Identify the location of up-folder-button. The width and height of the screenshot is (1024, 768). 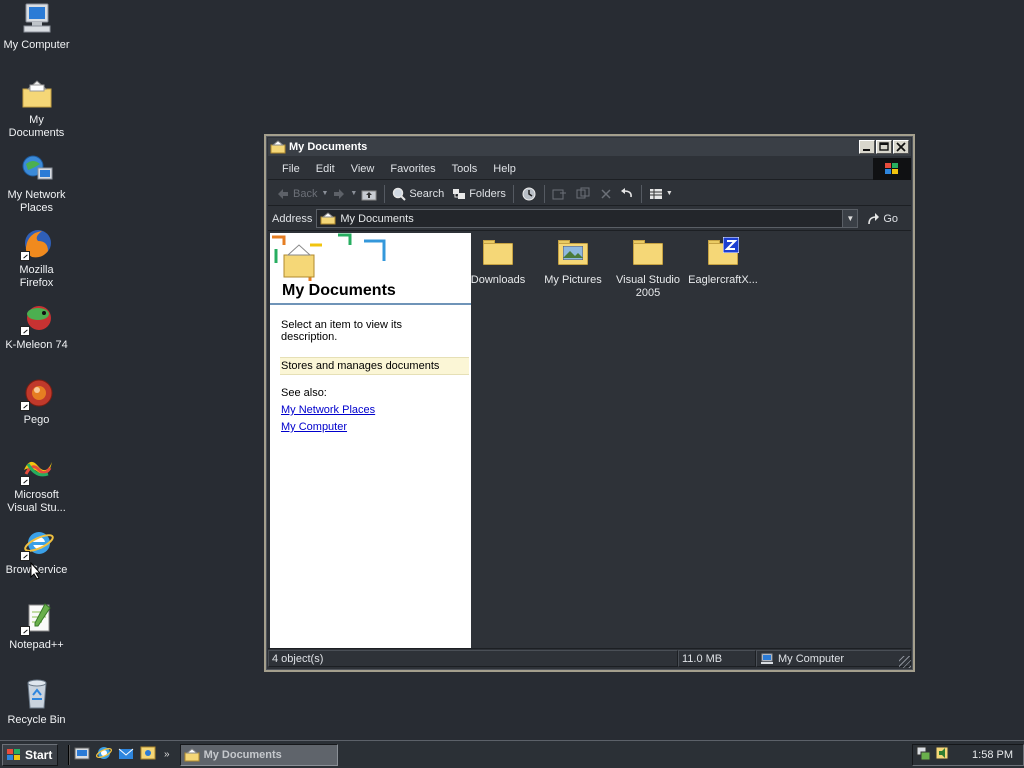
(369, 194).